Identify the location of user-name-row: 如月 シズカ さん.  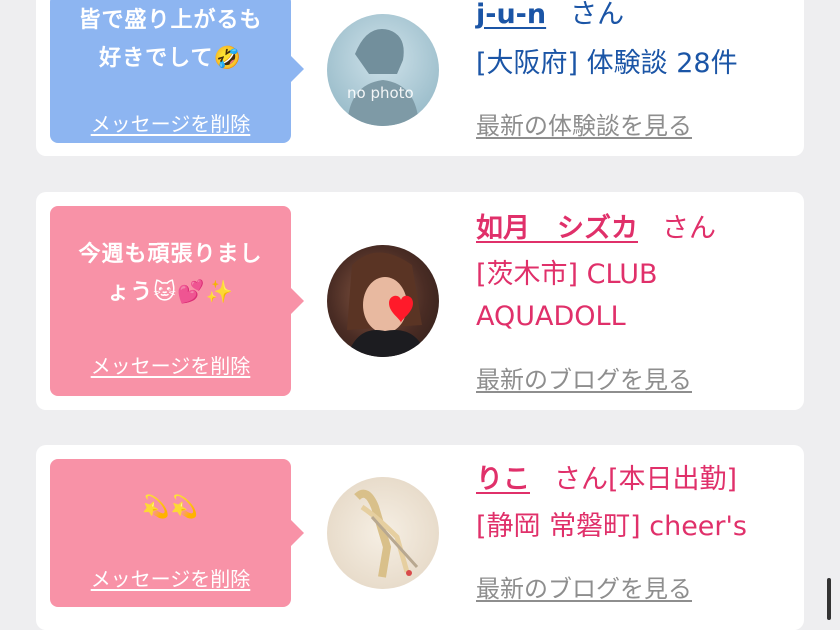
(596, 229).